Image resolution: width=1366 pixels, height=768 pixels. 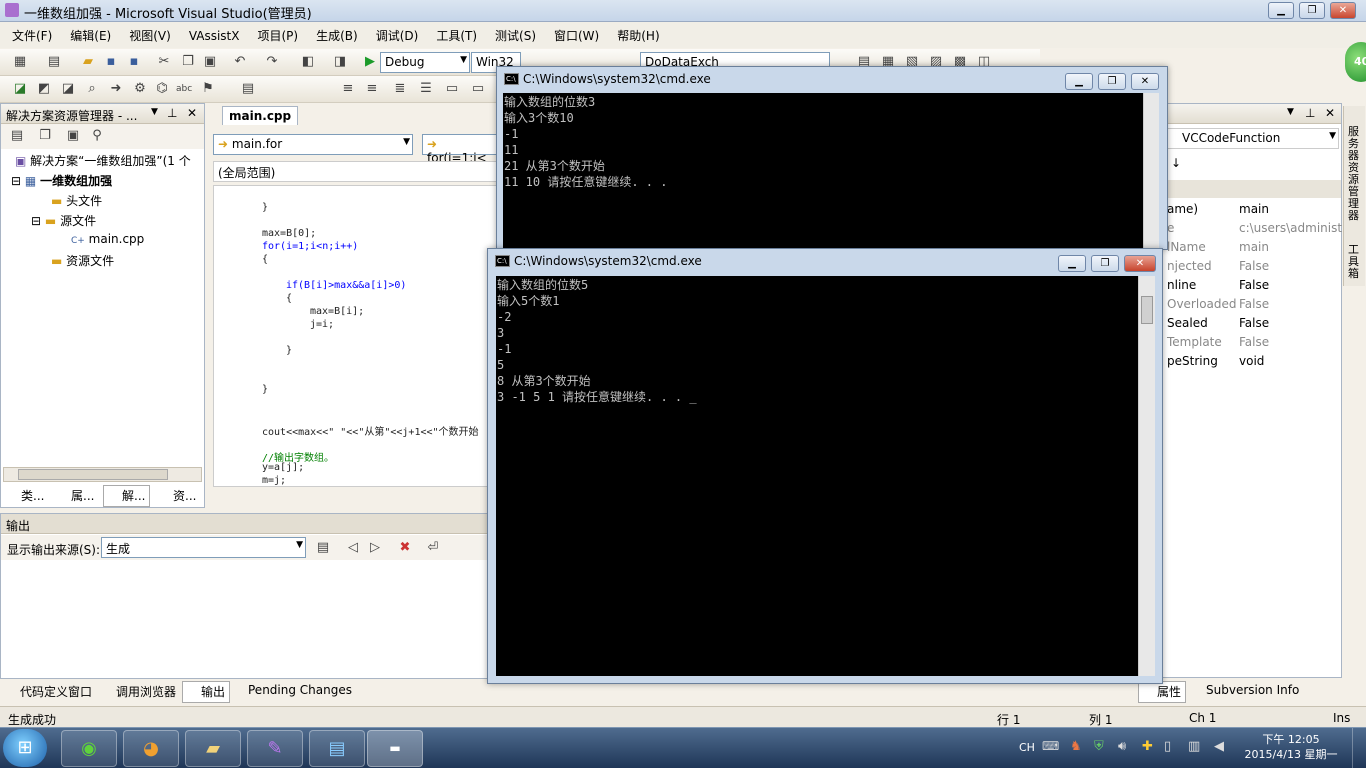 I want to click on keyboard-icon: ⌨, so click(x=1050, y=746).